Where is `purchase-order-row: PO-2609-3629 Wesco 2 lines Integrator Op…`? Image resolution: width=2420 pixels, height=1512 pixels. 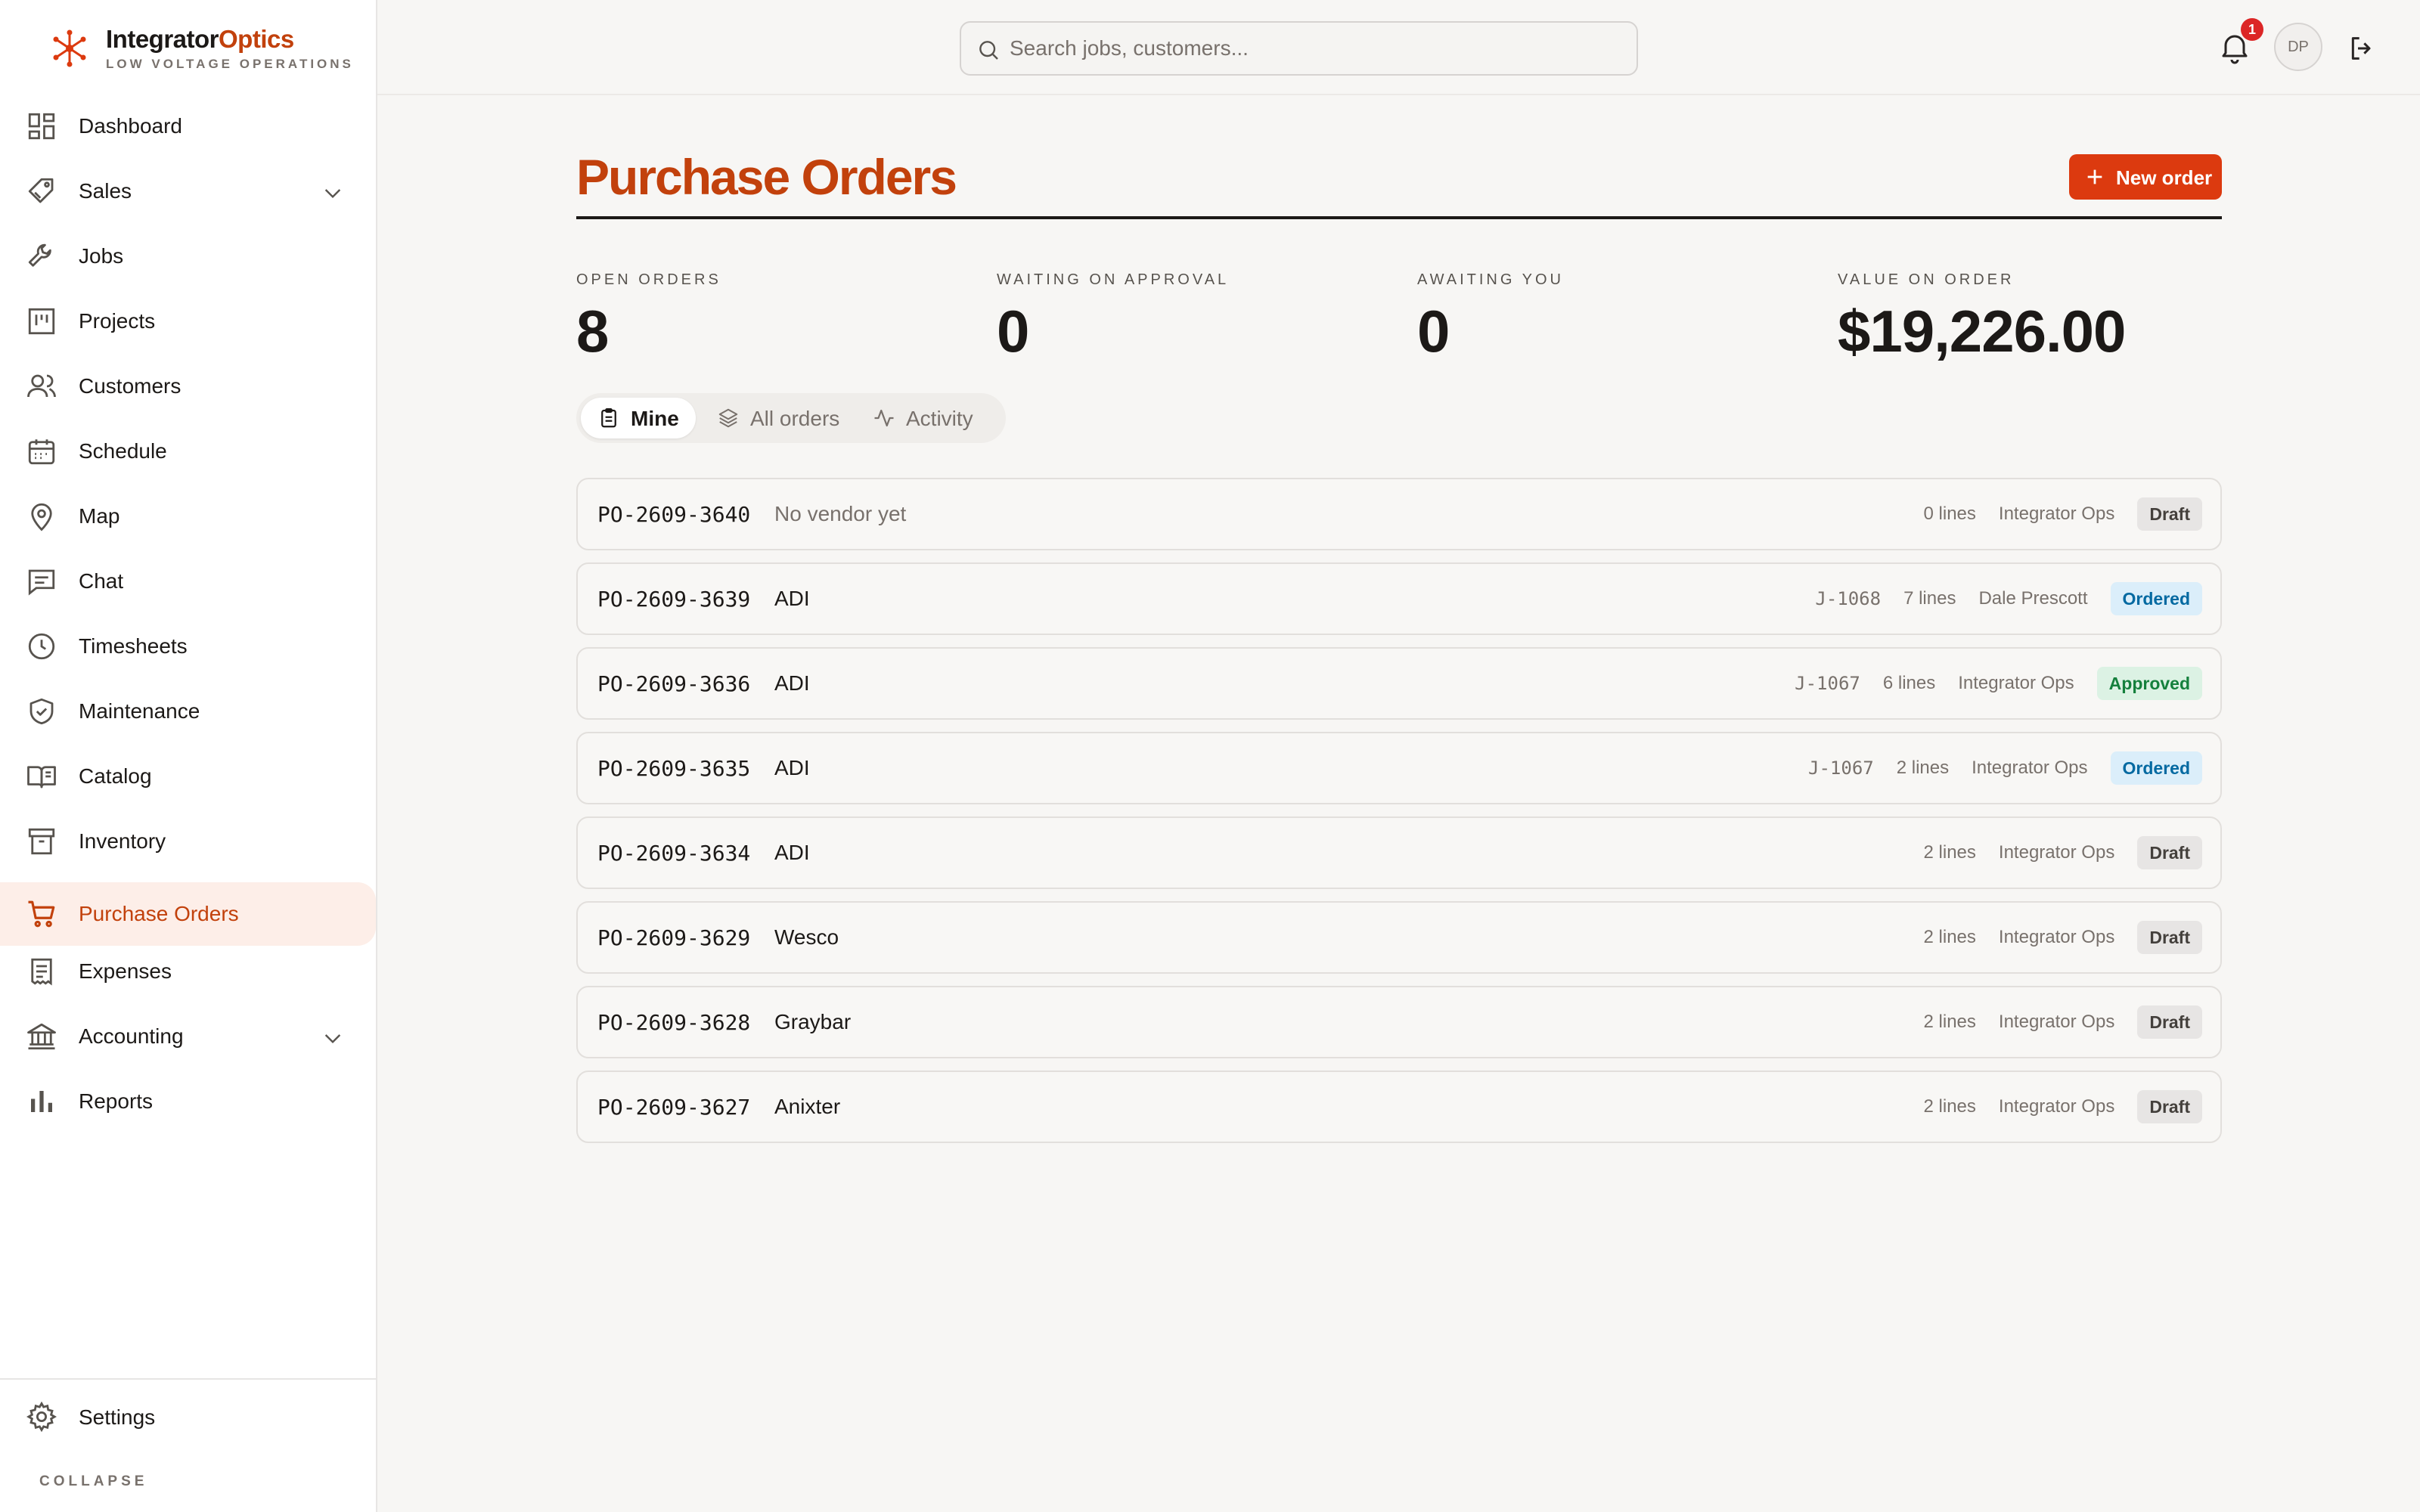 purchase-order-row: PO-2609-3629 Wesco 2 lines Integrator Op… is located at coordinates (1399, 937).